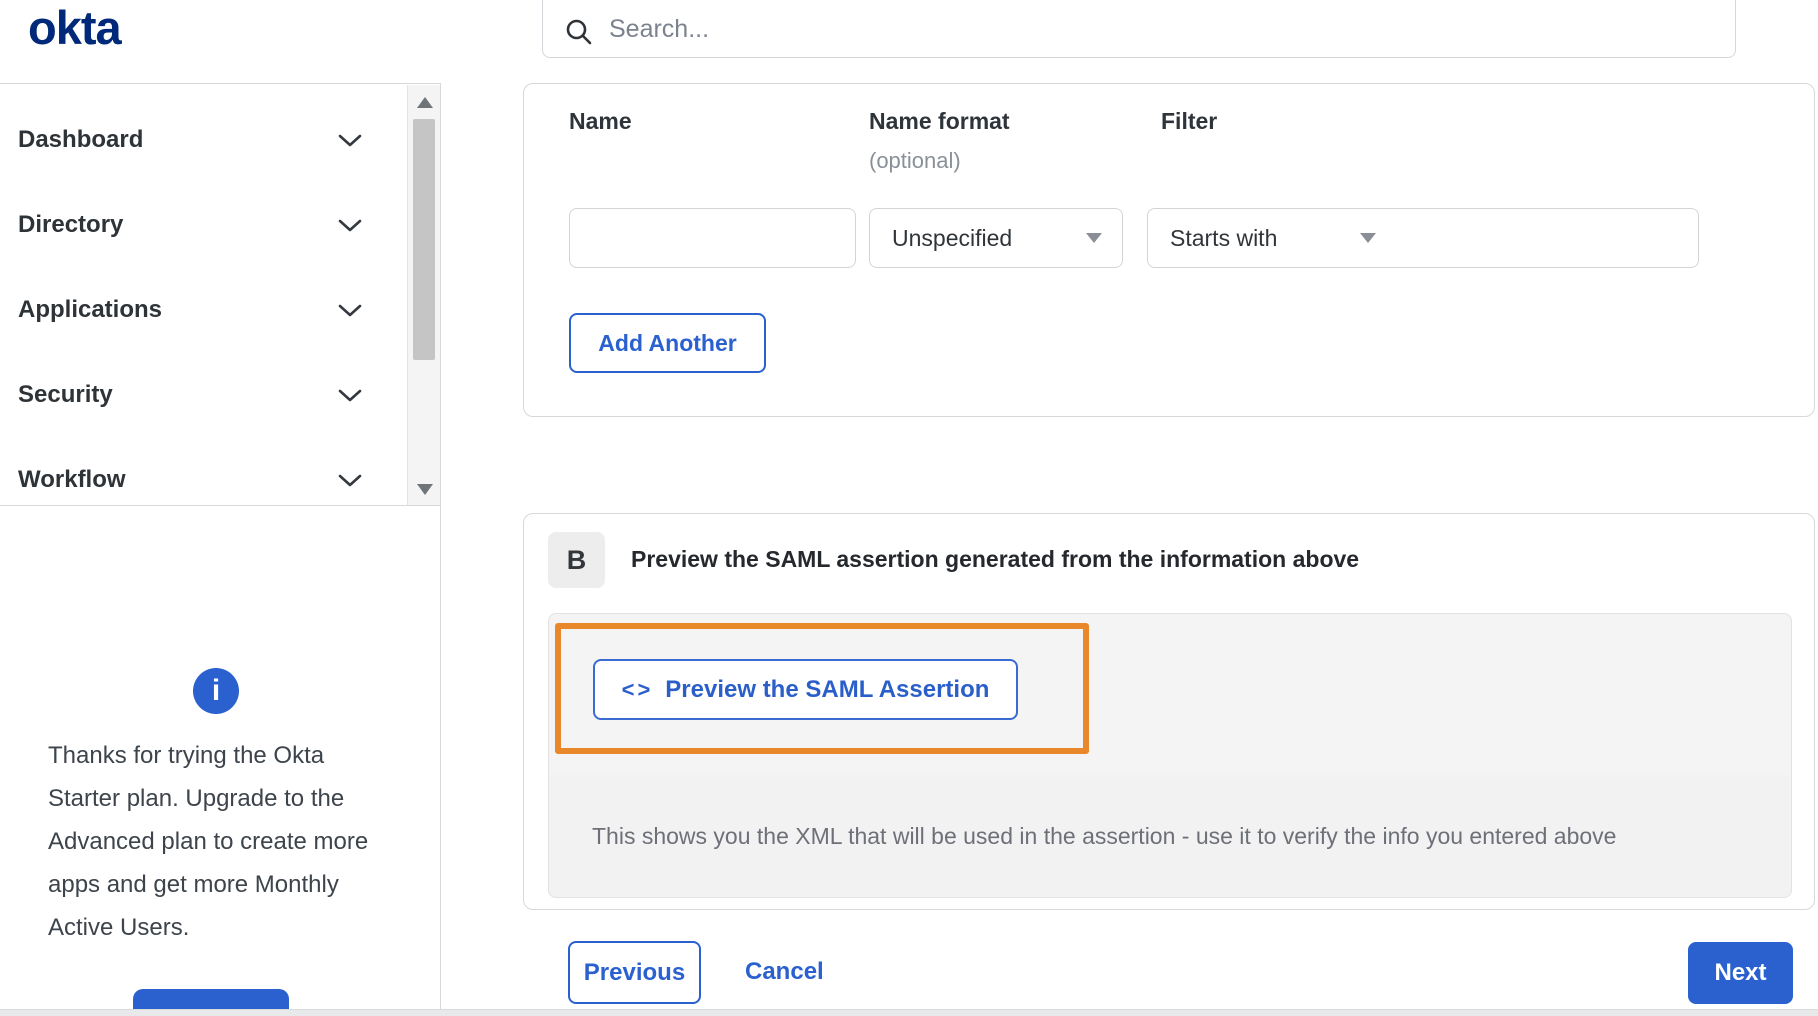 This screenshot has height=1016, width=1818. Describe the element at coordinates (634, 972) in the screenshot. I see `previous-button: Previous` at that location.